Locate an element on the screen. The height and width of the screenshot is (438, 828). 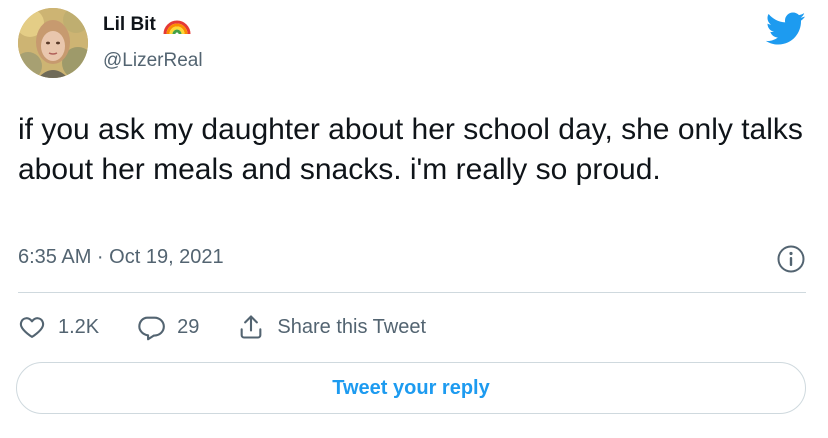
like-button: 1.2K is located at coordinates (58, 327).